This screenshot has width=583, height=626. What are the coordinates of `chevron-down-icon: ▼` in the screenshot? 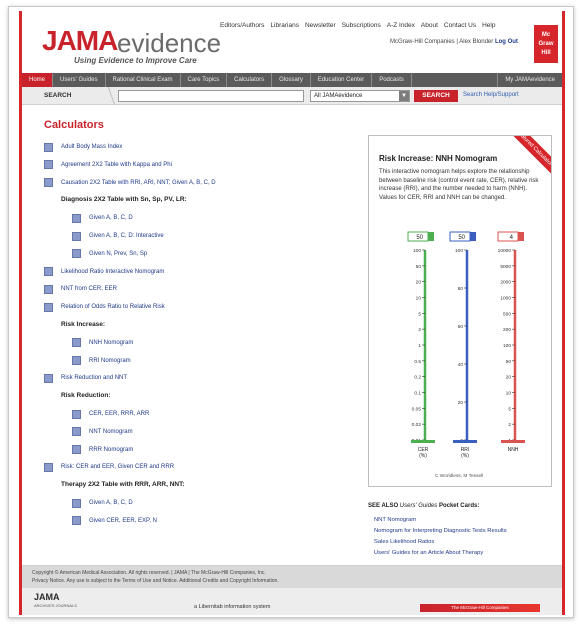 It's located at (404, 96).